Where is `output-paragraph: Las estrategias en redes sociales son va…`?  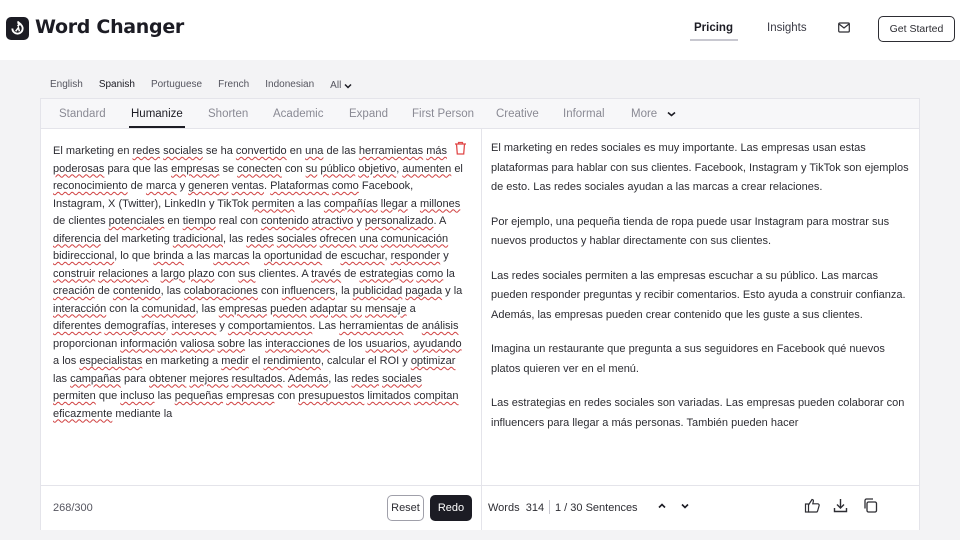
output-paragraph: Las estrategias en redes sociales son va… is located at coordinates (698, 413).